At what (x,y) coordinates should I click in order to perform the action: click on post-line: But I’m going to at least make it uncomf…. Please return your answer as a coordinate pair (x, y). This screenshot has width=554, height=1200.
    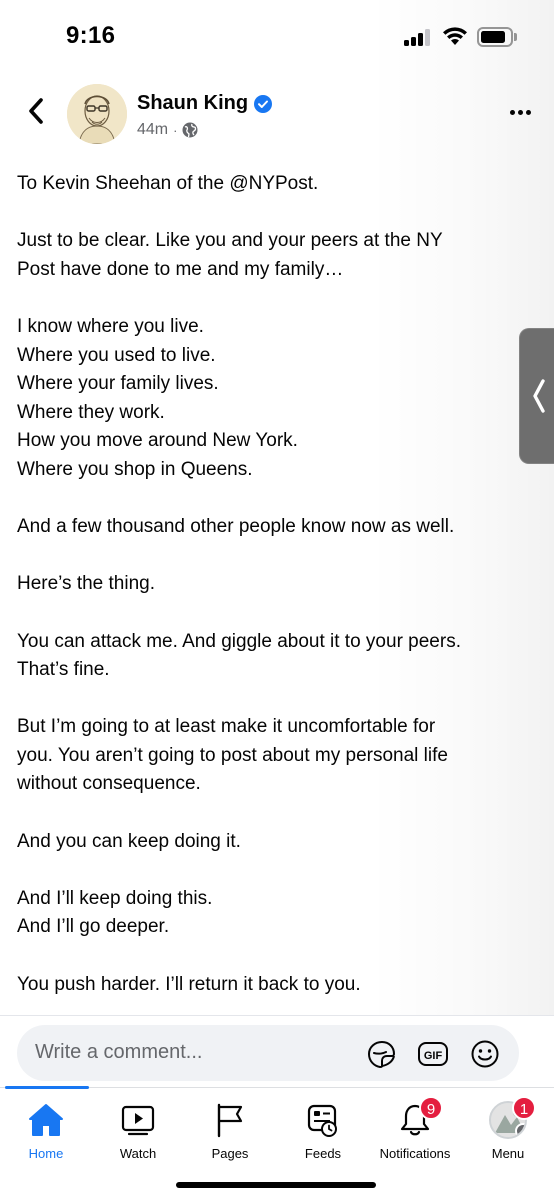
    Looking at the image, I should click on (226, 727).